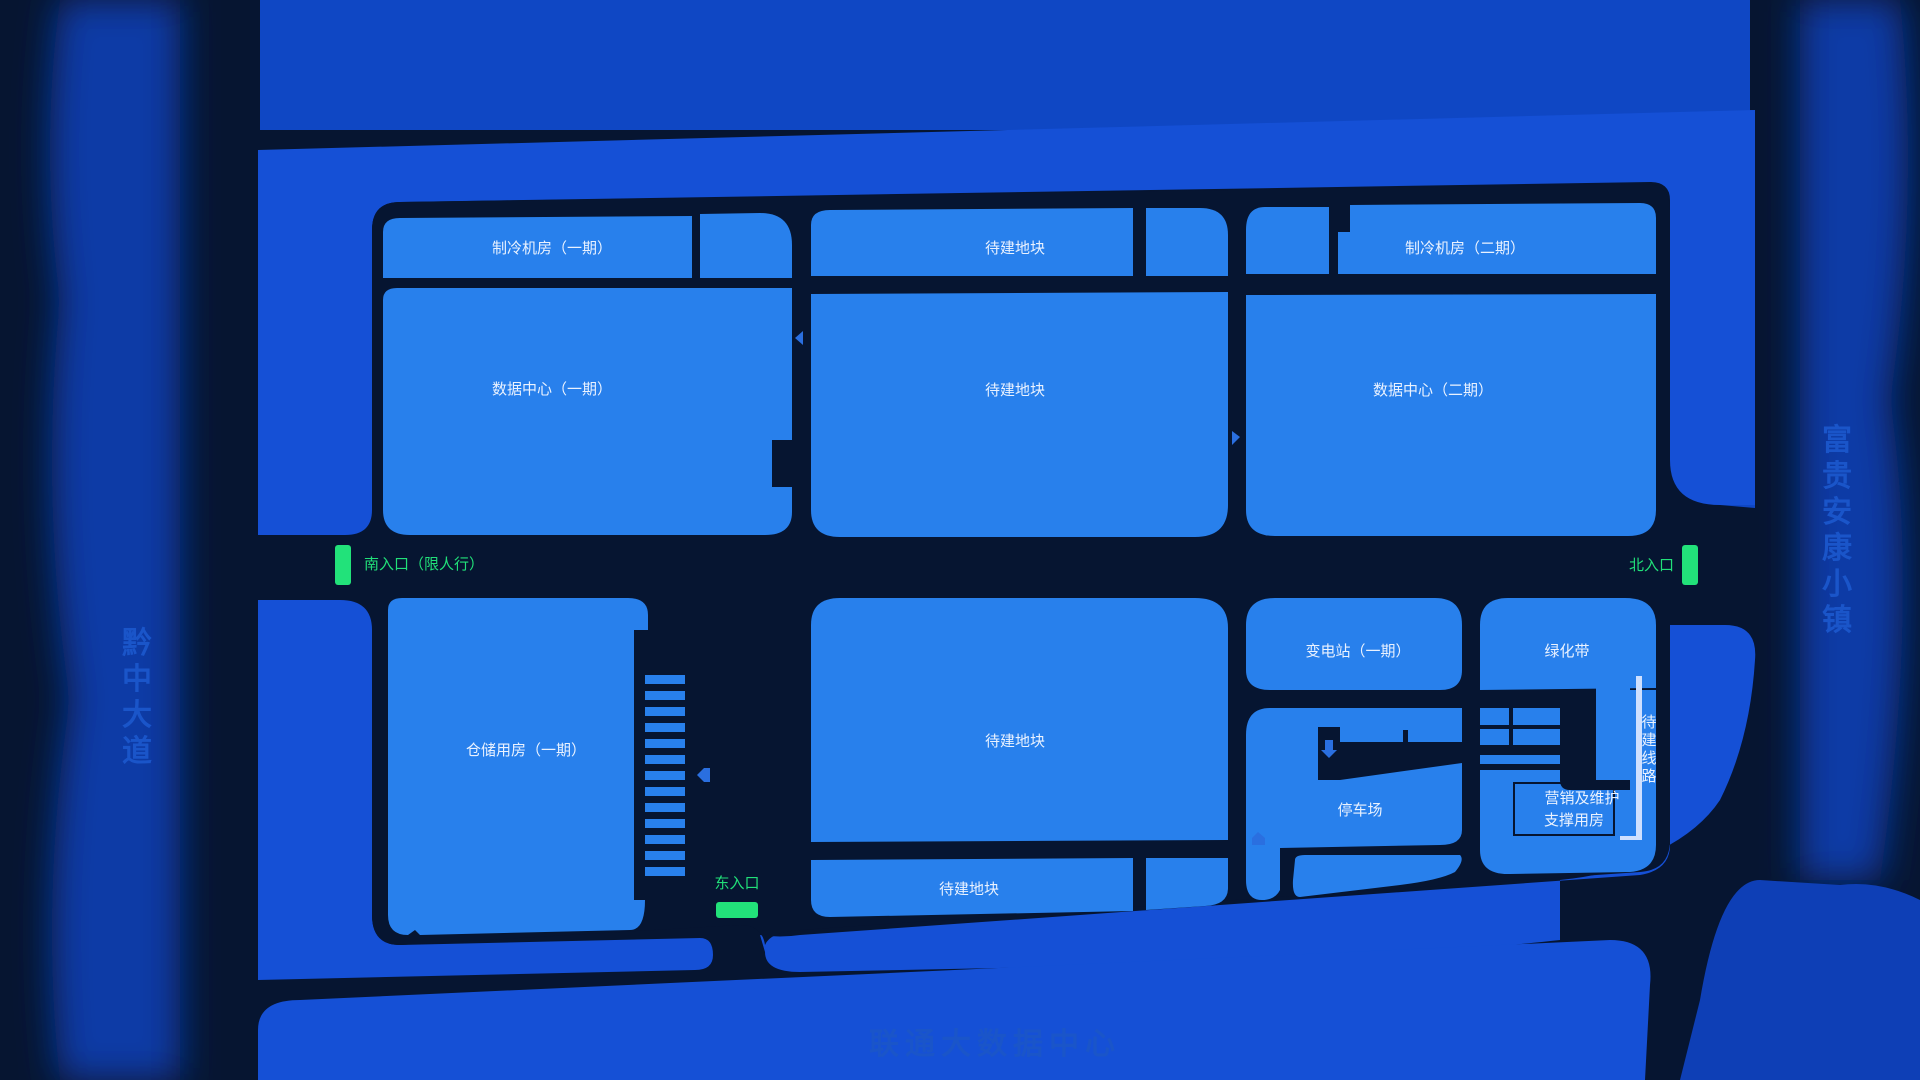  What do you see at coordinates (343, 565) in the screenshot?
I see `south-gate-marker` at bounding box center [343, 565].